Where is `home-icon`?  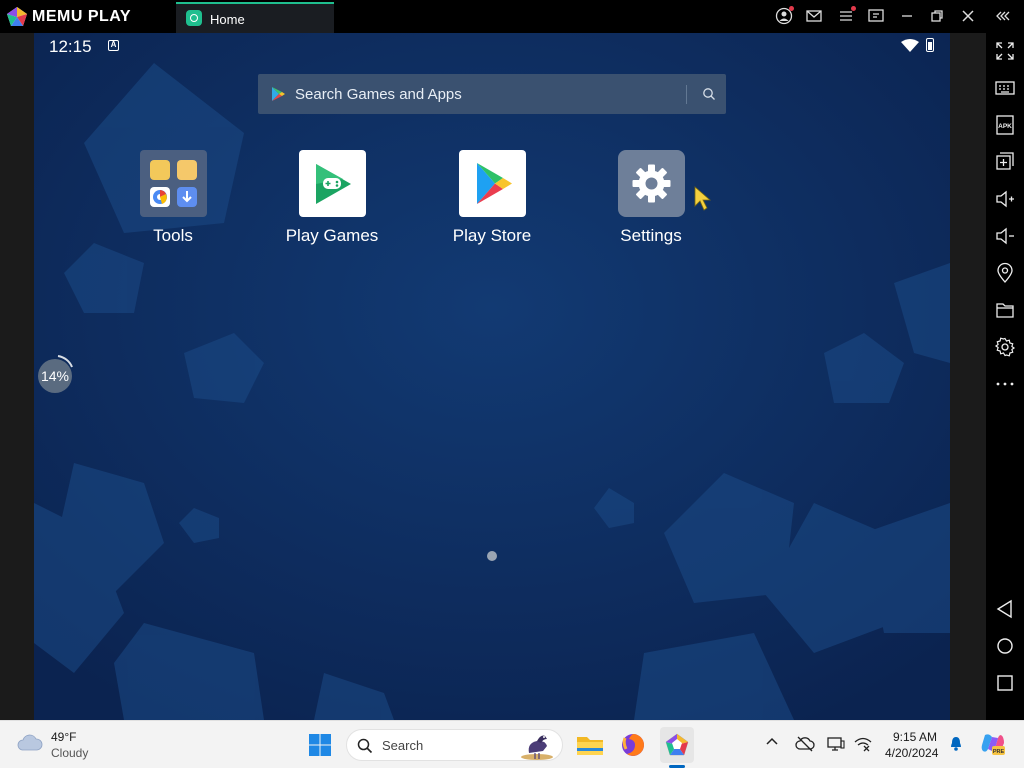 home-icon is located at coordinates (1005, 646).